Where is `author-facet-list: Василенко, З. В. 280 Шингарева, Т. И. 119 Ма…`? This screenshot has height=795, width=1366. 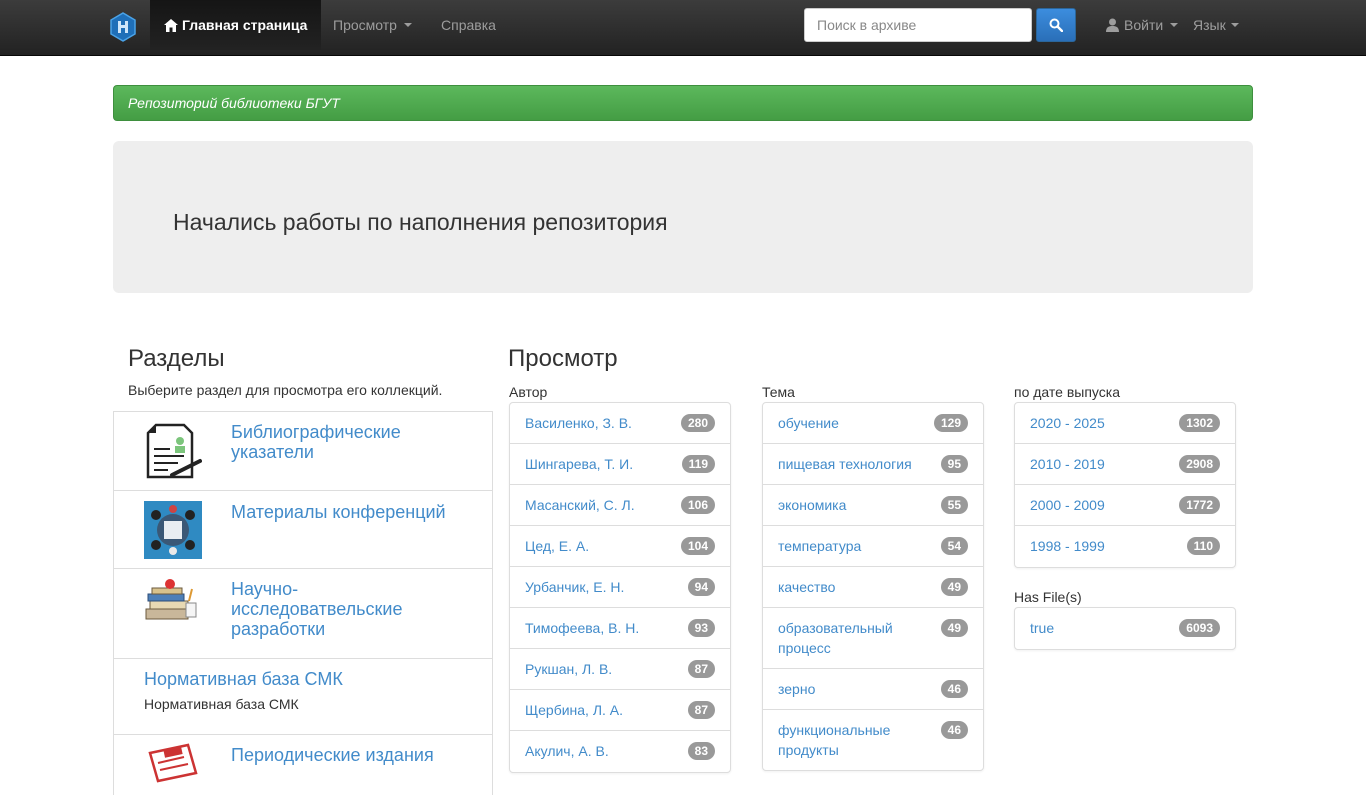
author-facet-list: Василенко, З. В. 280 Шингарева, Т. И. 119 Ма… is located at coordinates (620, 587).